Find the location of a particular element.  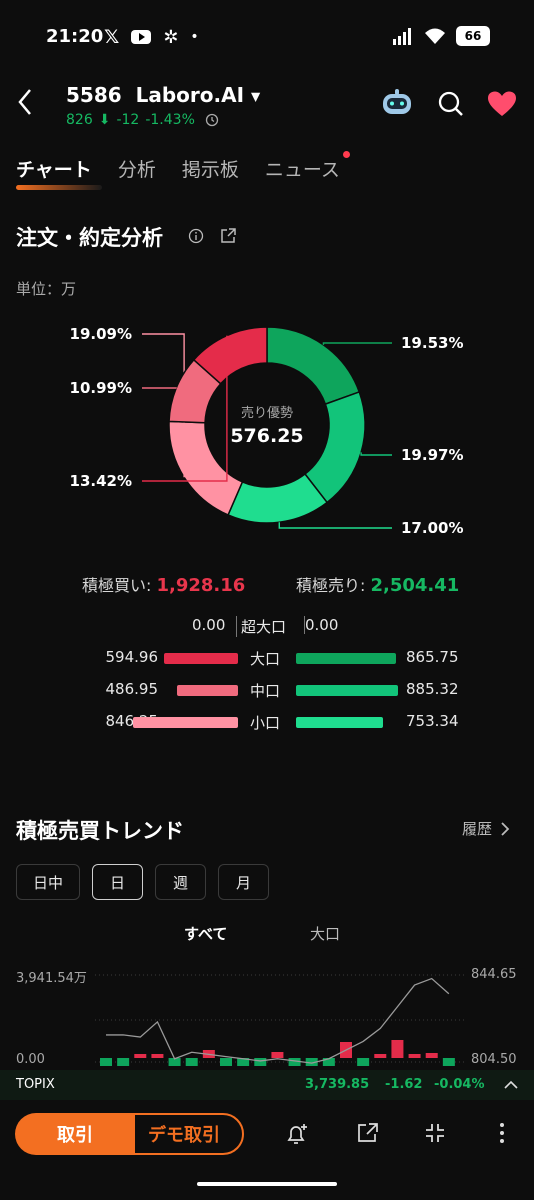

robot-icon is located at coordinates (397, 101).